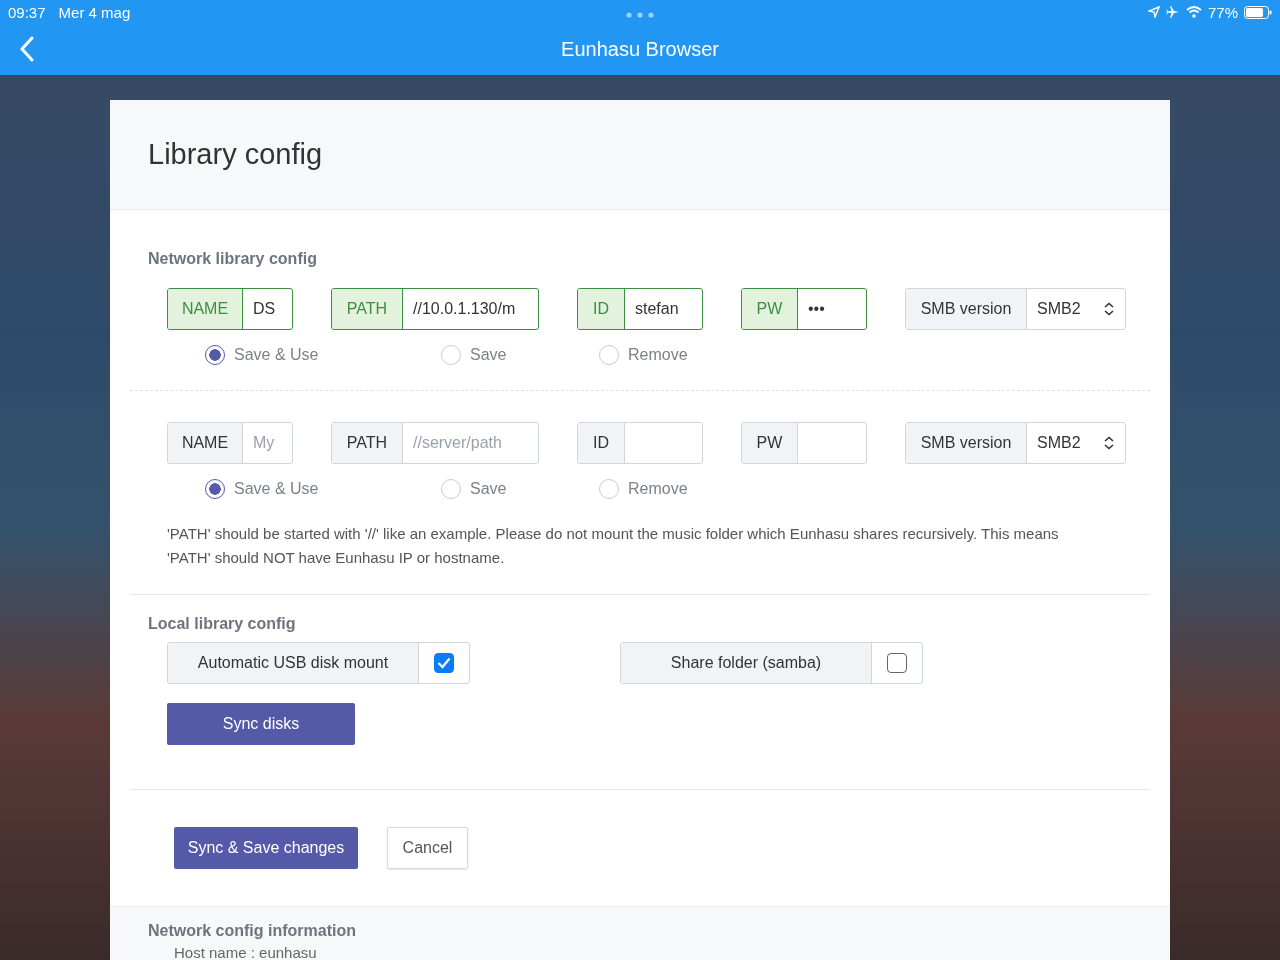 The width and height of the screenshot is (1280, 960). Describe the element at coordinates (1153, 12) in the screenshot. I see `location-icon` at that location.